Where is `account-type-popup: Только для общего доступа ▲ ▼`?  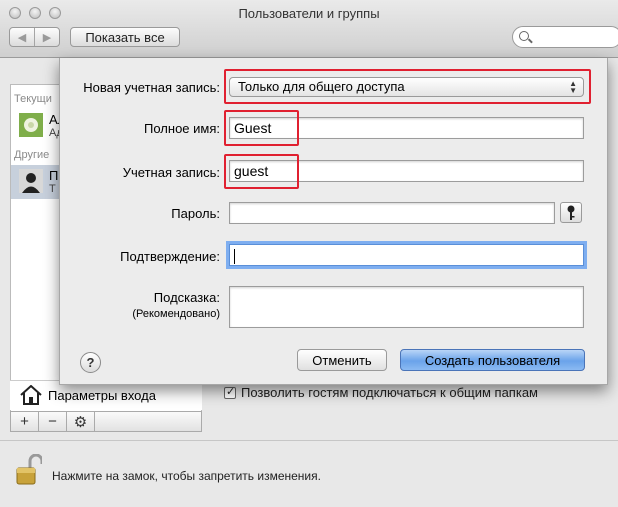
account-type-popup: Только для общего доступа ▲ ▼ is located at coordinates (406, 87).